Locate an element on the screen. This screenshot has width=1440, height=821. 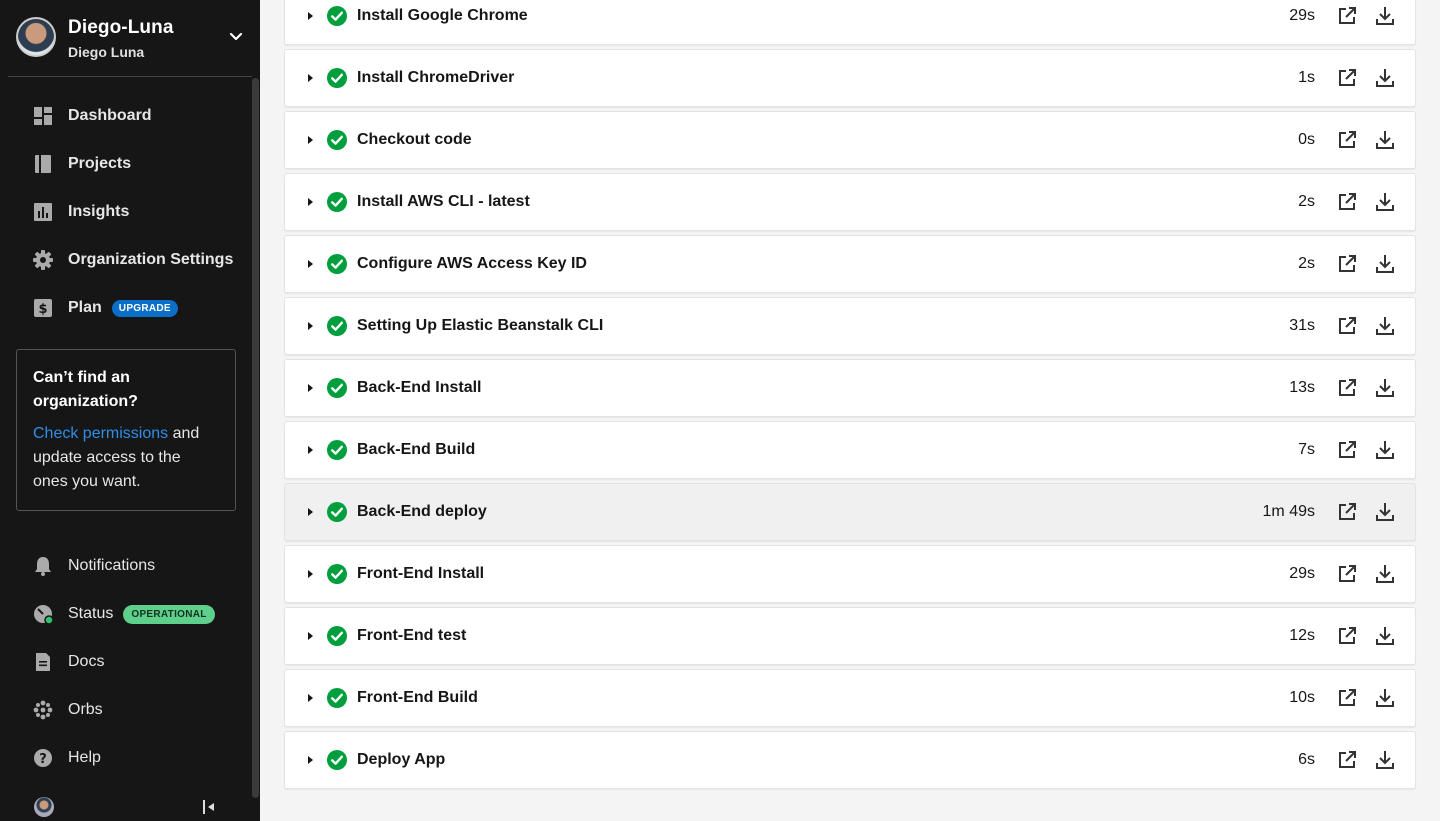
user-avatar is located at coordinates (44, 807).